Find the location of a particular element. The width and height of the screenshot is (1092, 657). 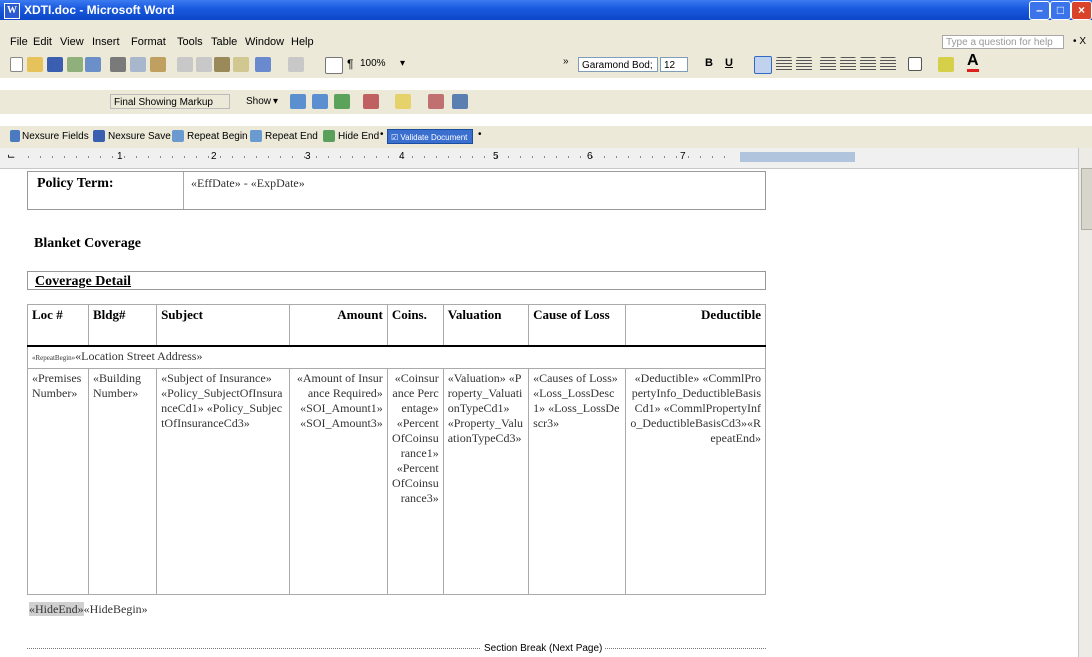

decrease-indent-icon is located at coordinates (868, 64).